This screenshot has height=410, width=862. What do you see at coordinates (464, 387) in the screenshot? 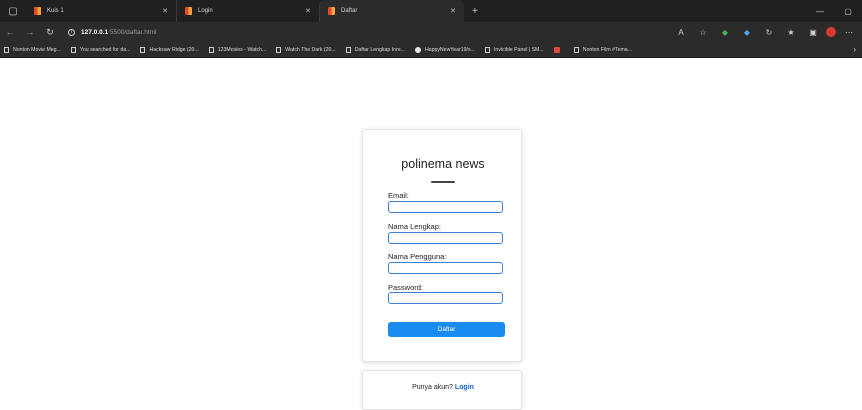
I see `login-link: Login` at bounding box center [464, 387].